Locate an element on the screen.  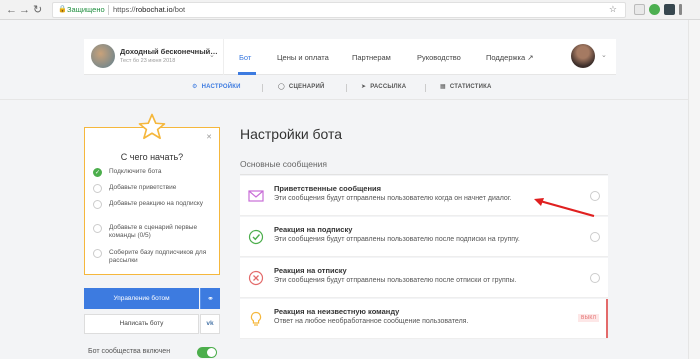
nav-pricing: Цены и оплата is located at coordinates (303, 57).